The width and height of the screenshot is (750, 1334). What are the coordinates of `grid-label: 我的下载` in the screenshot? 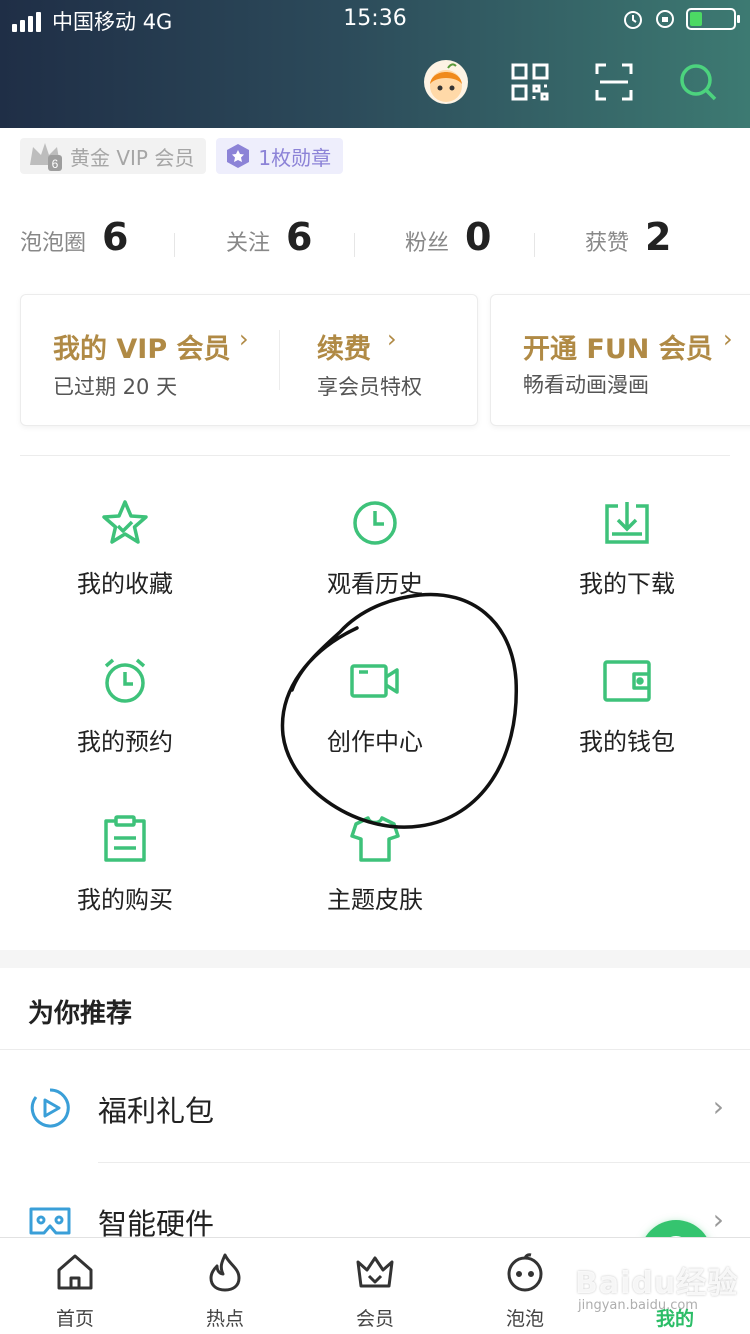 It's located at (627, 584).